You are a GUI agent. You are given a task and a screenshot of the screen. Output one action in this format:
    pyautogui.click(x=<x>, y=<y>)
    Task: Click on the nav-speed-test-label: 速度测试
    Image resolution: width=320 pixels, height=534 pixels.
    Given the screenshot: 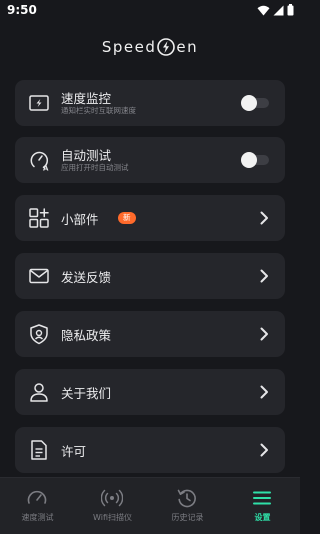 What is the action you would take?
    pyautogui.click(x=37, y=517)
    